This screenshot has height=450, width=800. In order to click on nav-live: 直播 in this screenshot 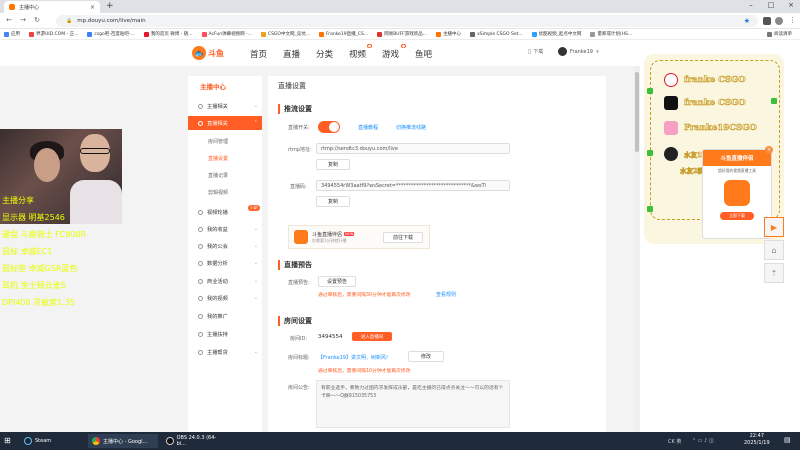, I will do `click(291, 54)`.